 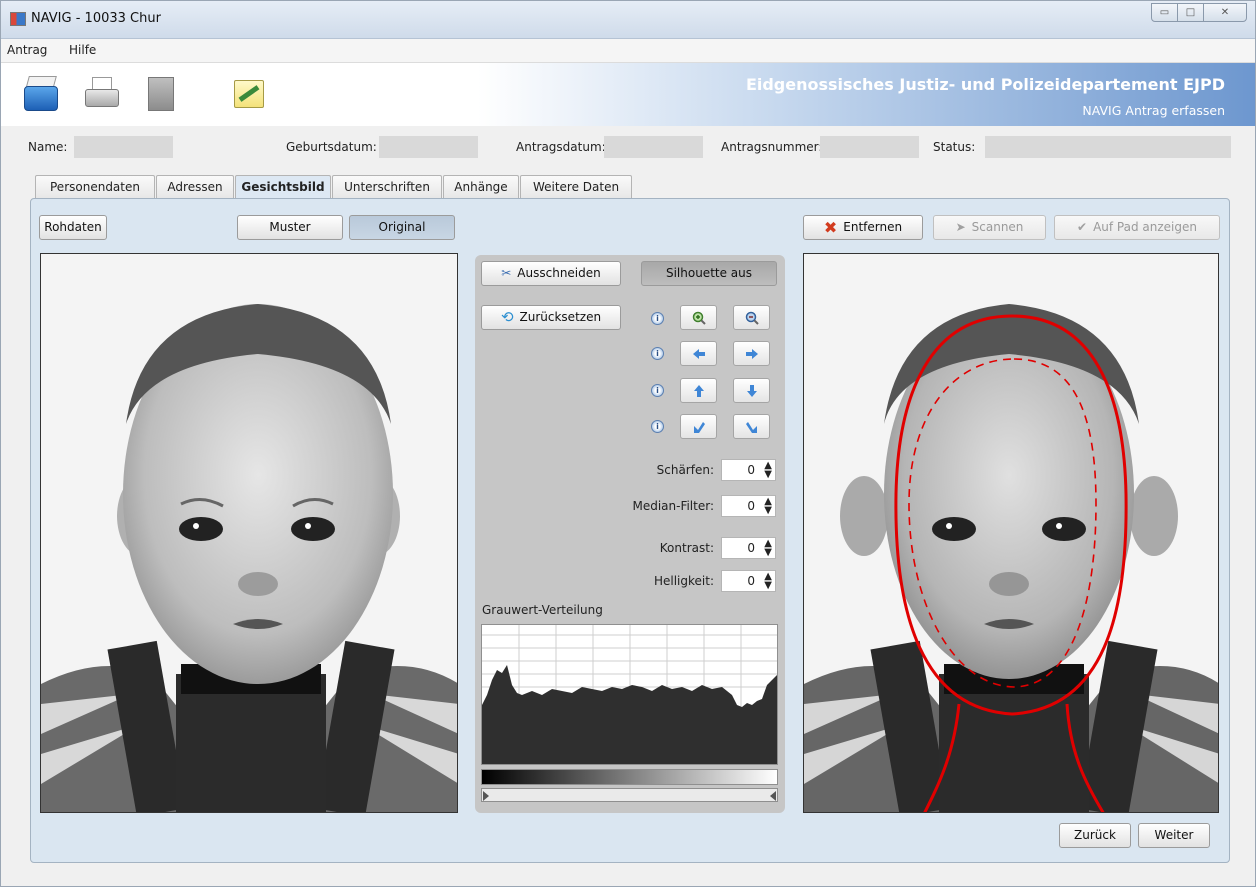 I want to click on document-button, so click(x=161, y=94).